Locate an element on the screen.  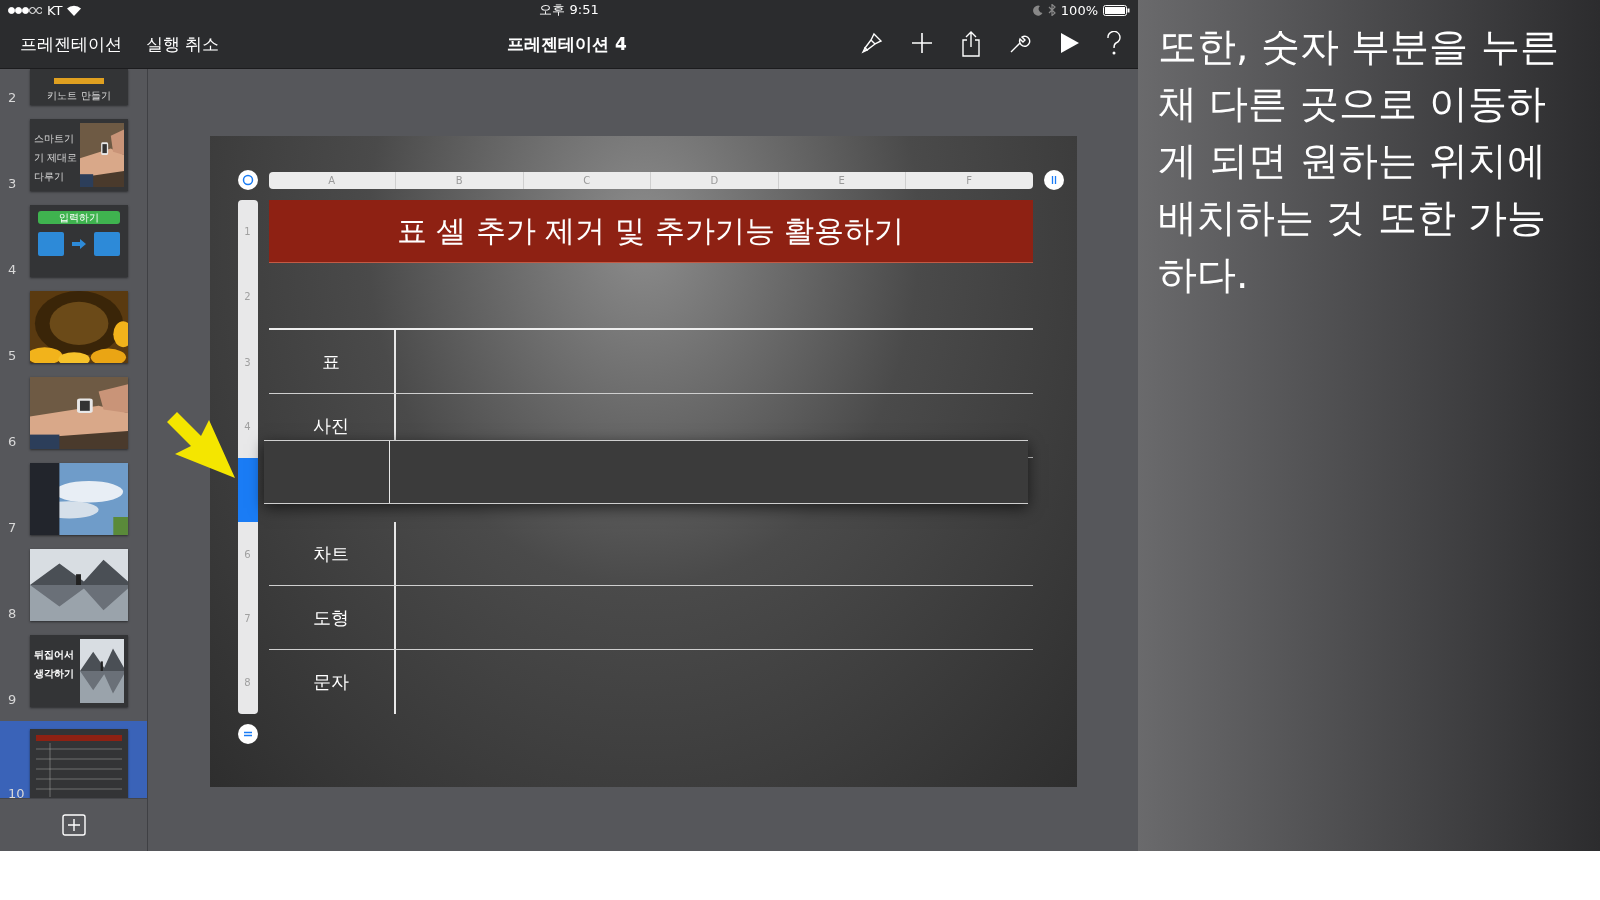
row-number: 6 is located at coordinates (247, 554).